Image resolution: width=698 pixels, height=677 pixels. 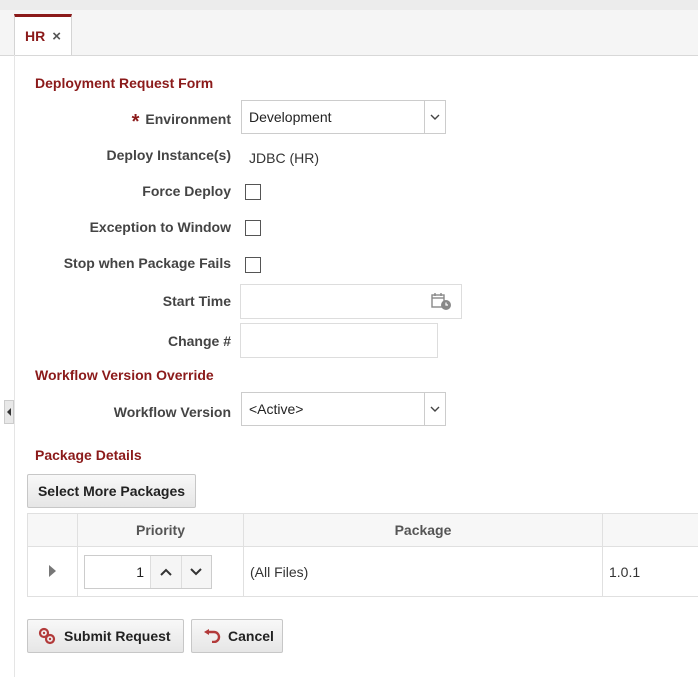 I want to click on tab-hr: HR ×, so click(x=43, y=34).